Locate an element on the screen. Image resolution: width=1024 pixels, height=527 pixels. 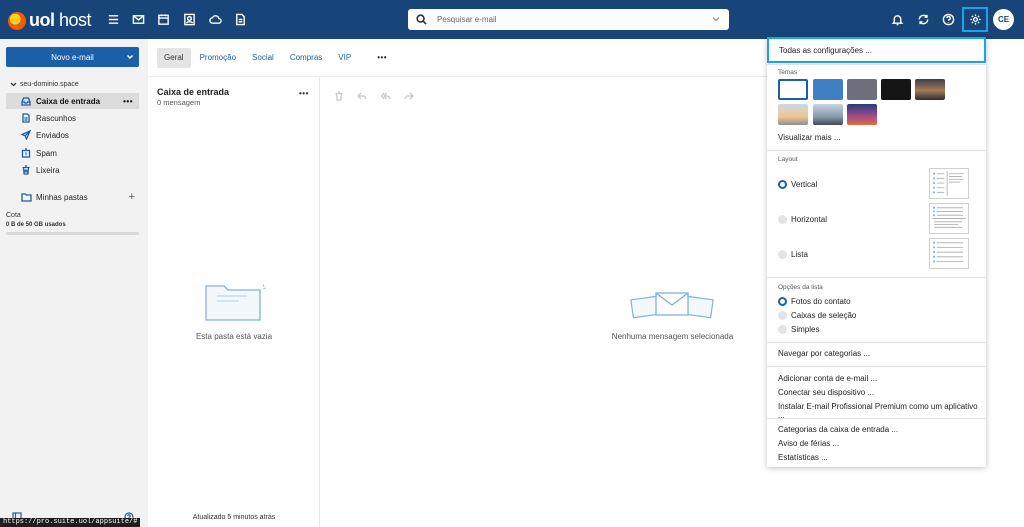
sidebar-item-drafts: Rascunhos is located at coordinates (72, 118).